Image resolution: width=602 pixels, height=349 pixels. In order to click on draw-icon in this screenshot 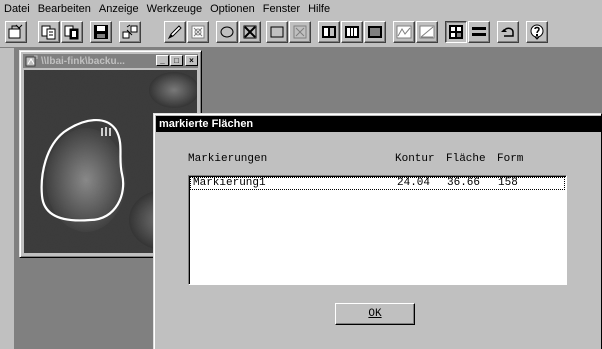, I will do `click(174, 32)`.